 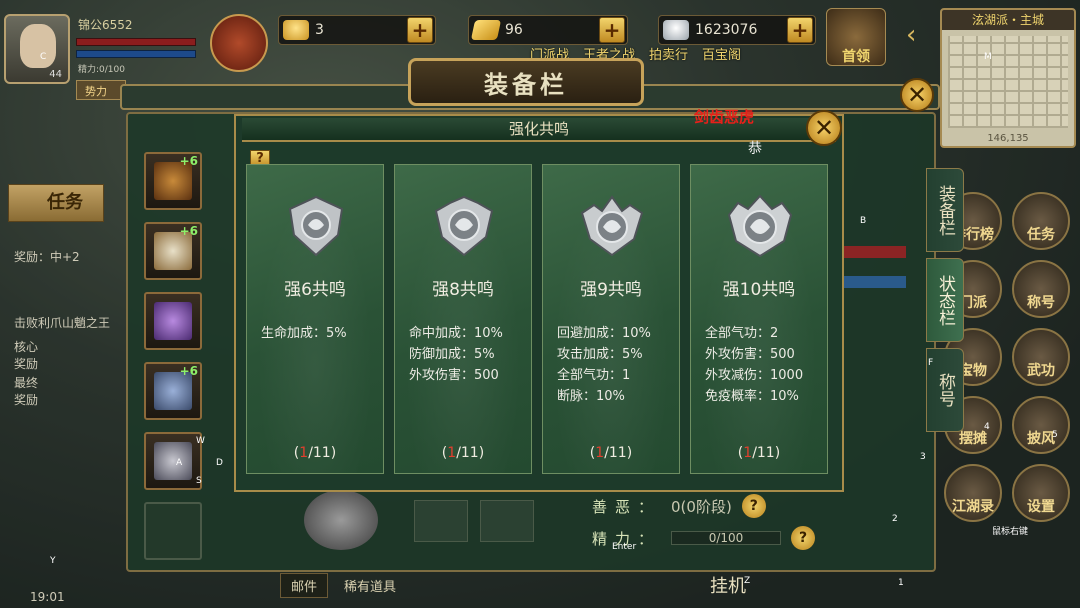 I want to click on equipment-panel-title: 装备栏, so click(x=526, y=82).